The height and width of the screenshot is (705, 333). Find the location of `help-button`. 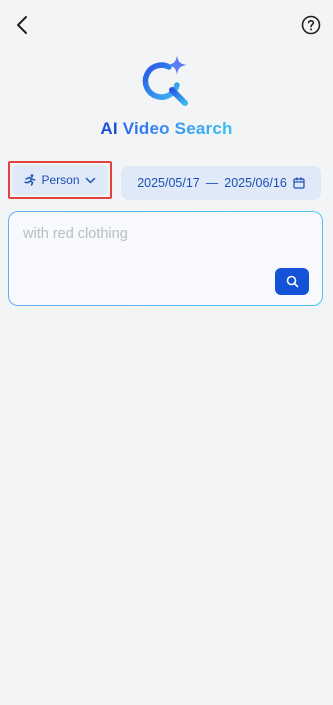

help-button is located at coordinates (311, 25).